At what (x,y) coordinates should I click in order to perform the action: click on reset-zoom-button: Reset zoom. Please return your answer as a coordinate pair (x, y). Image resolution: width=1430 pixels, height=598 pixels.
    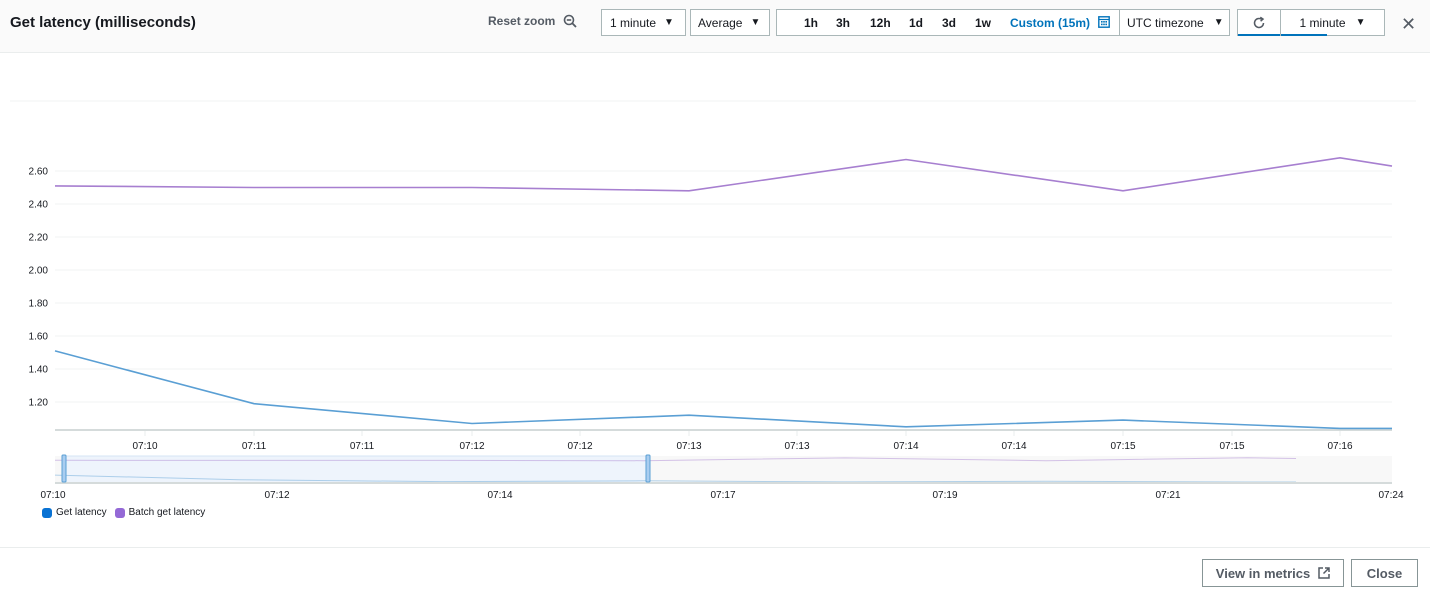
    Looking at the image, I should click on (532, 21).